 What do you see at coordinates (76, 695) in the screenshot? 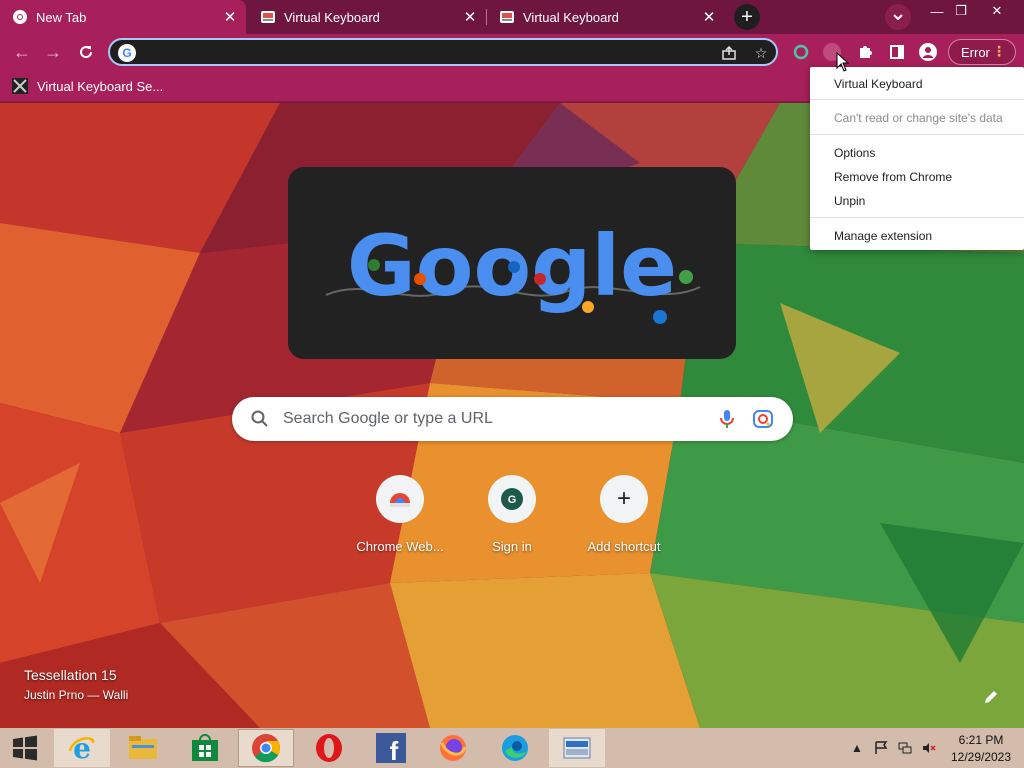
I see `background-author: Justin Prno — Walli` at bounding box center [76, 695].